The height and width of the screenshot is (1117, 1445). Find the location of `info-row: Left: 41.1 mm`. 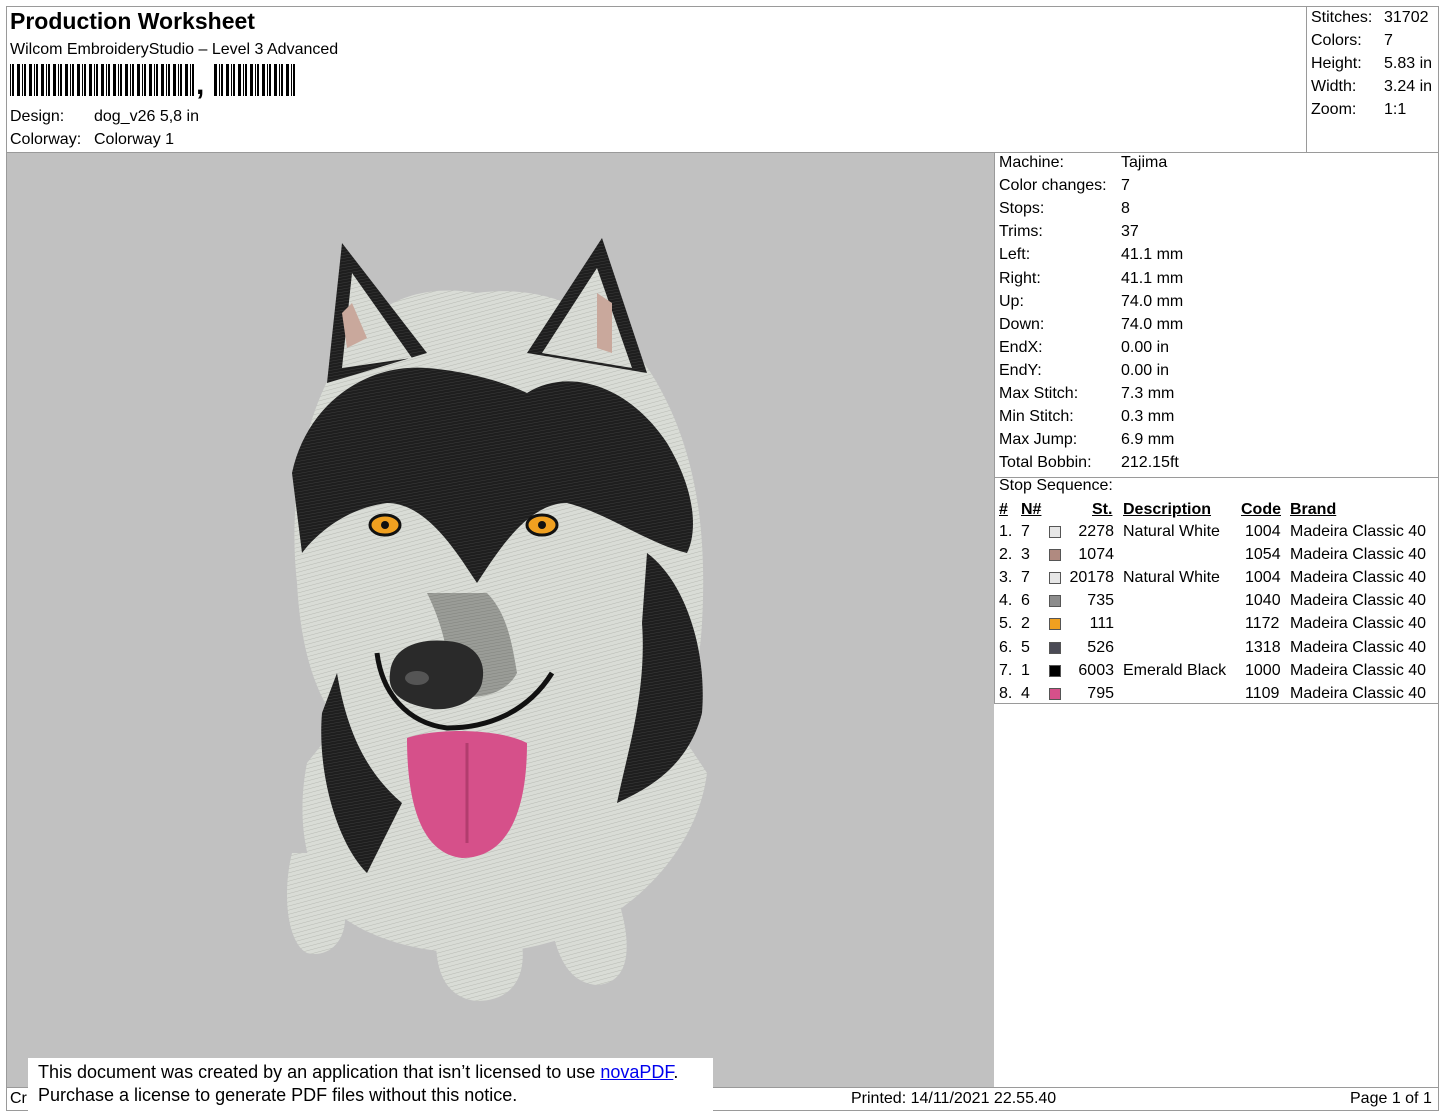

info-row: Left: 41.1 mm is located at coordinates (1091, 255).